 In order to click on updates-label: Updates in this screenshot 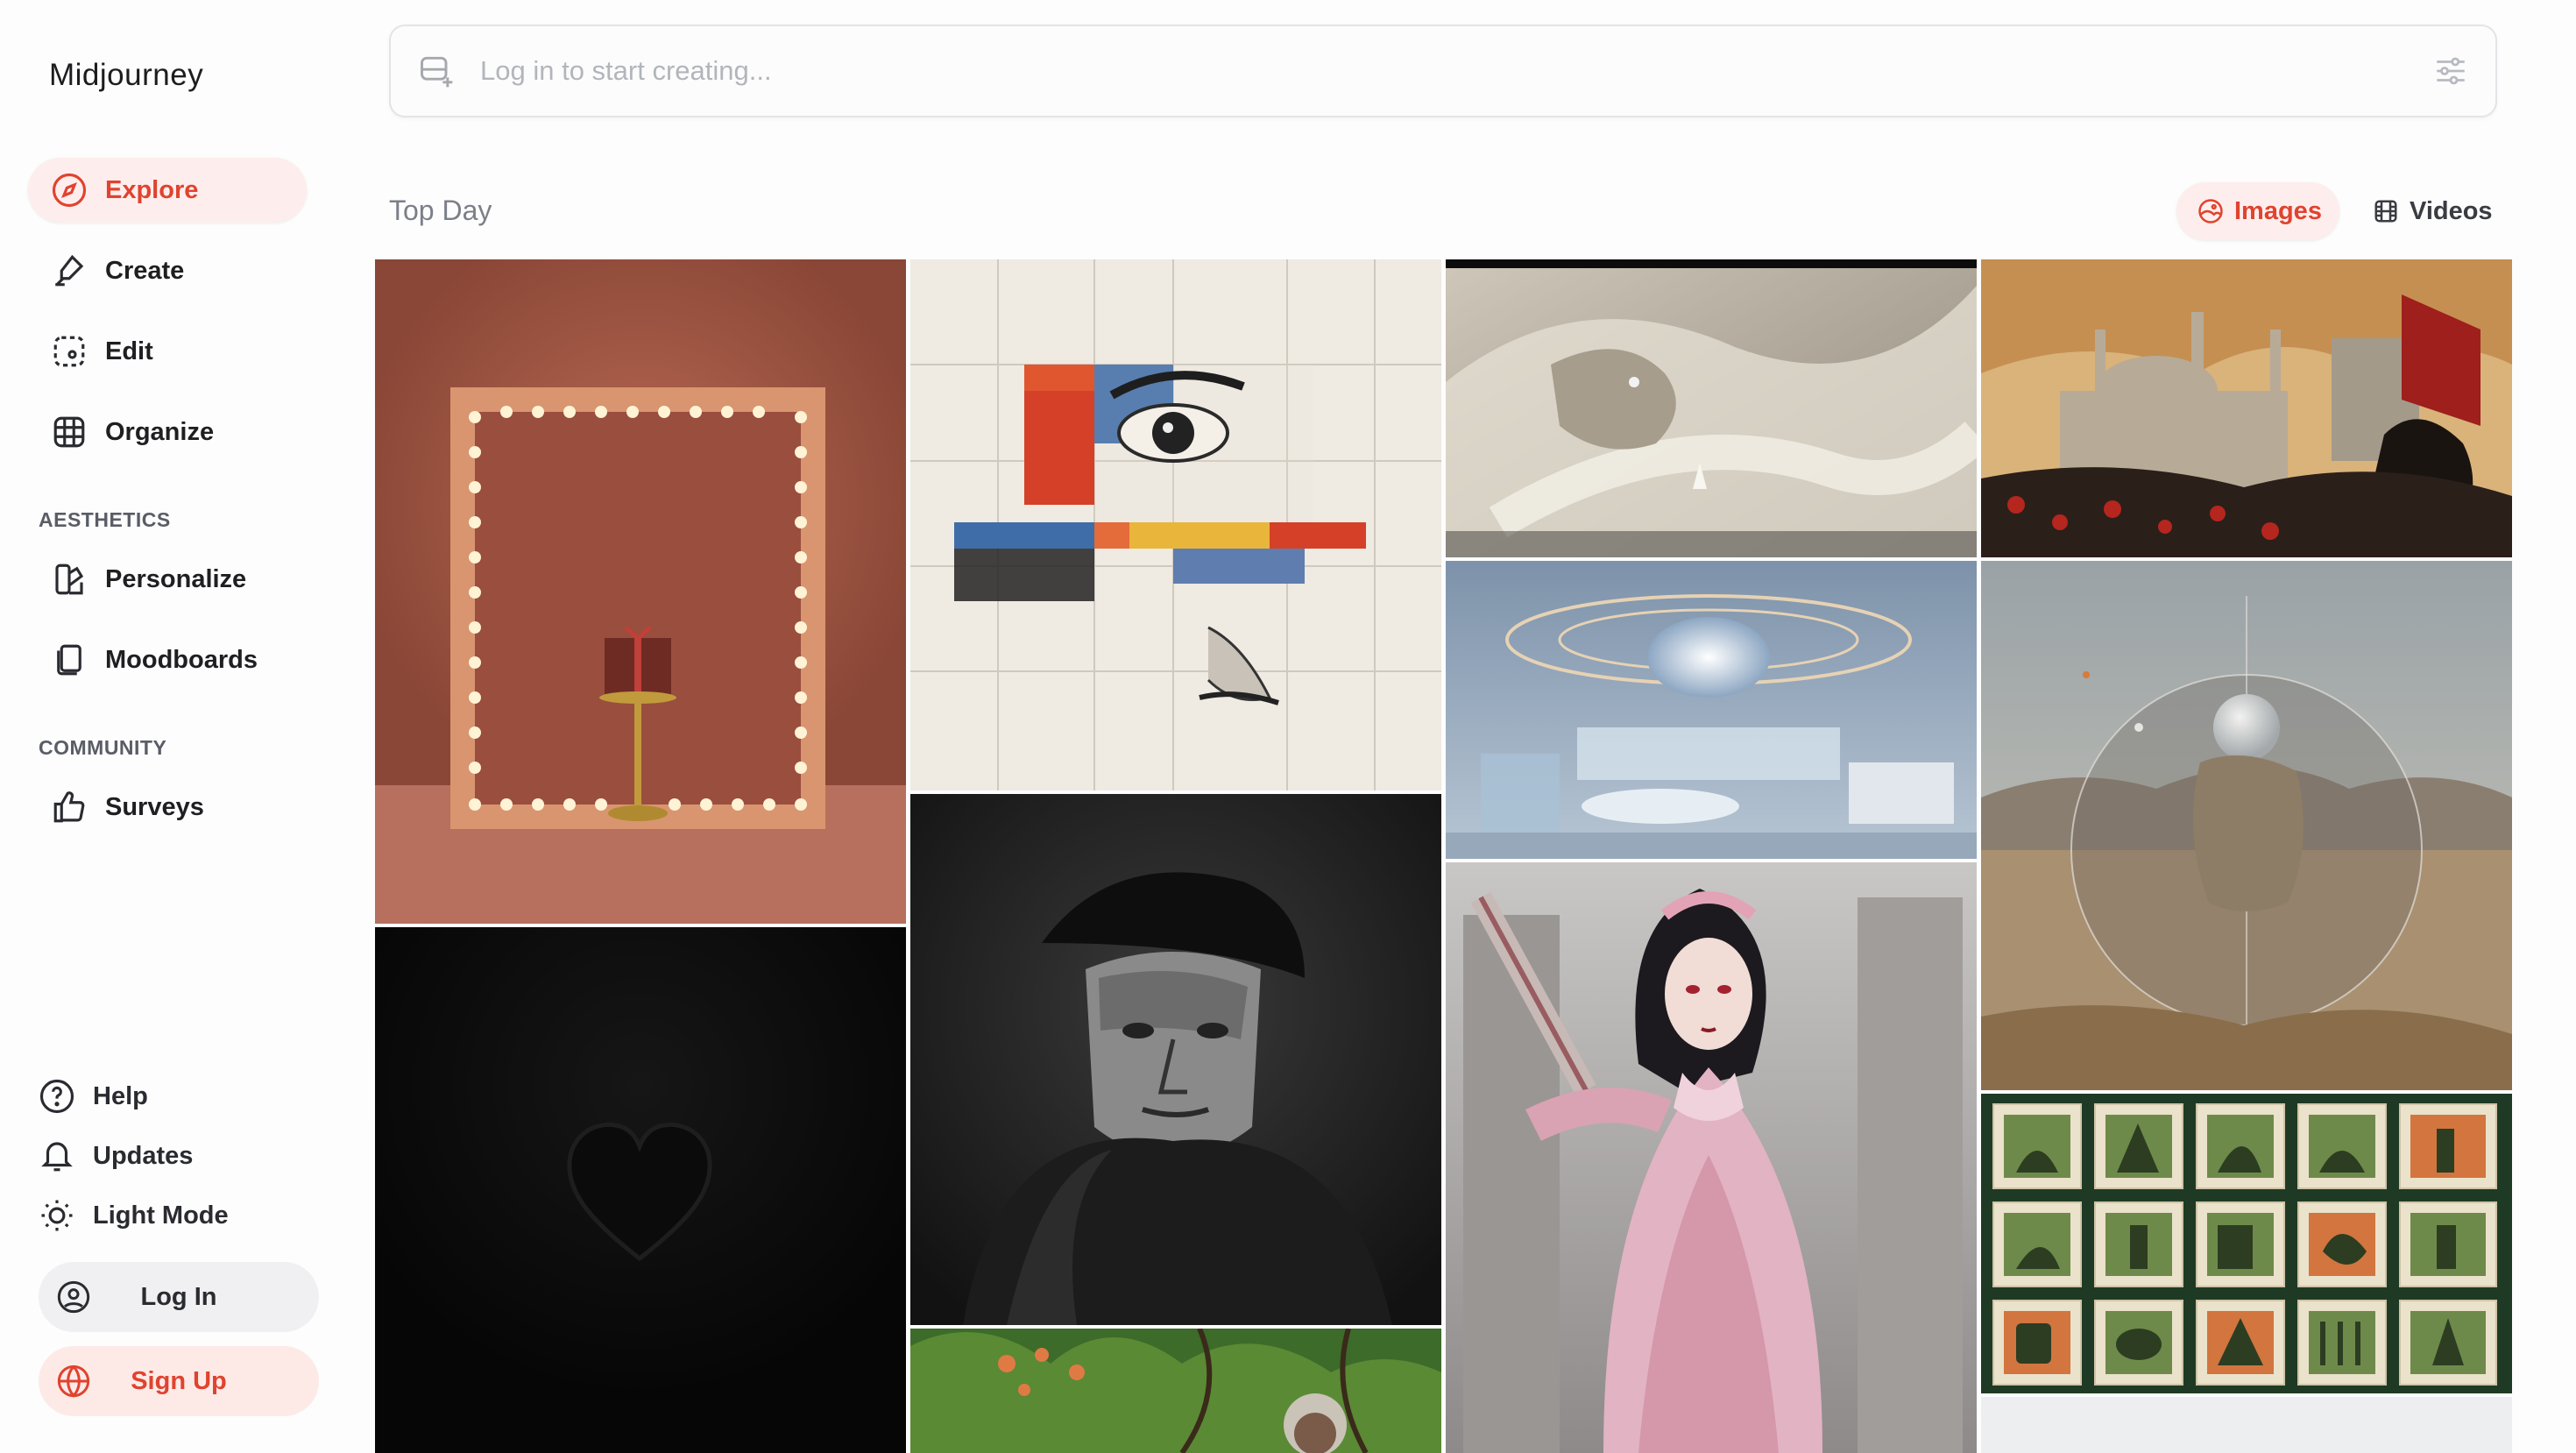, I will do `click(143, 1155)`.